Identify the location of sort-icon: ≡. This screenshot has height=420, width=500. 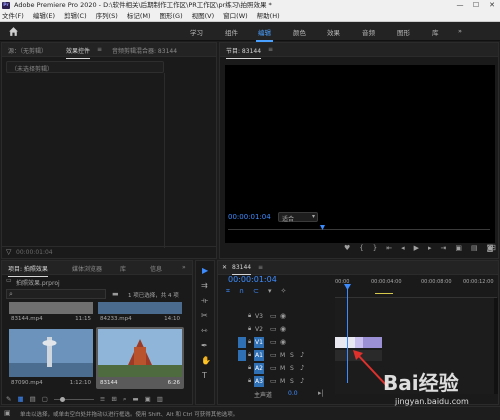
(102, 399).